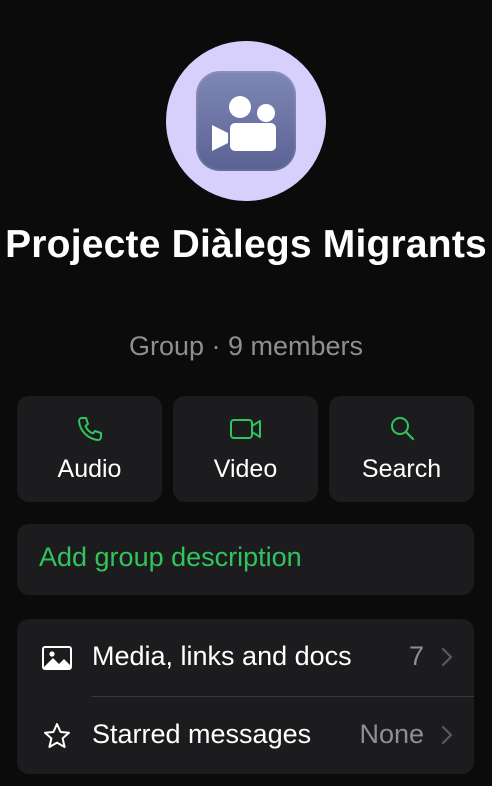  Describe the element at coordinates (401, 449) in the screenshot. I see `search-button: Search` at that location.